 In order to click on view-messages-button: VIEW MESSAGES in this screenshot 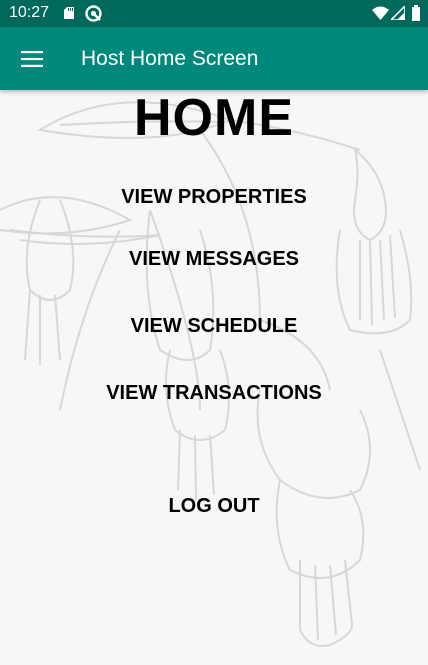, I will do `click(214, 258)`.